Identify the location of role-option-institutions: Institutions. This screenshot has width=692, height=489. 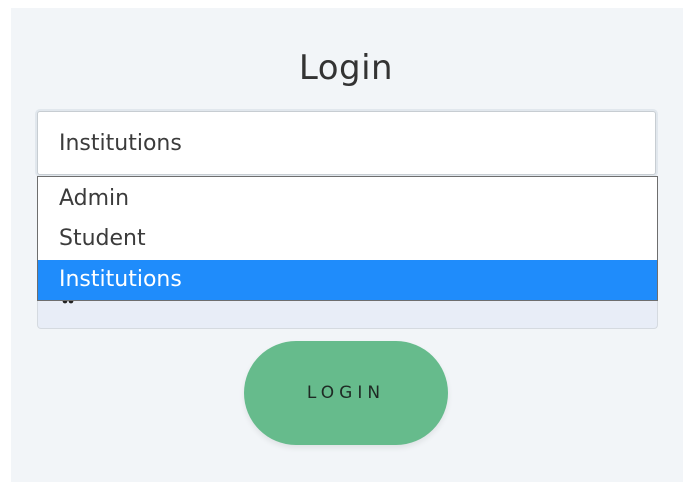
(347, 280).